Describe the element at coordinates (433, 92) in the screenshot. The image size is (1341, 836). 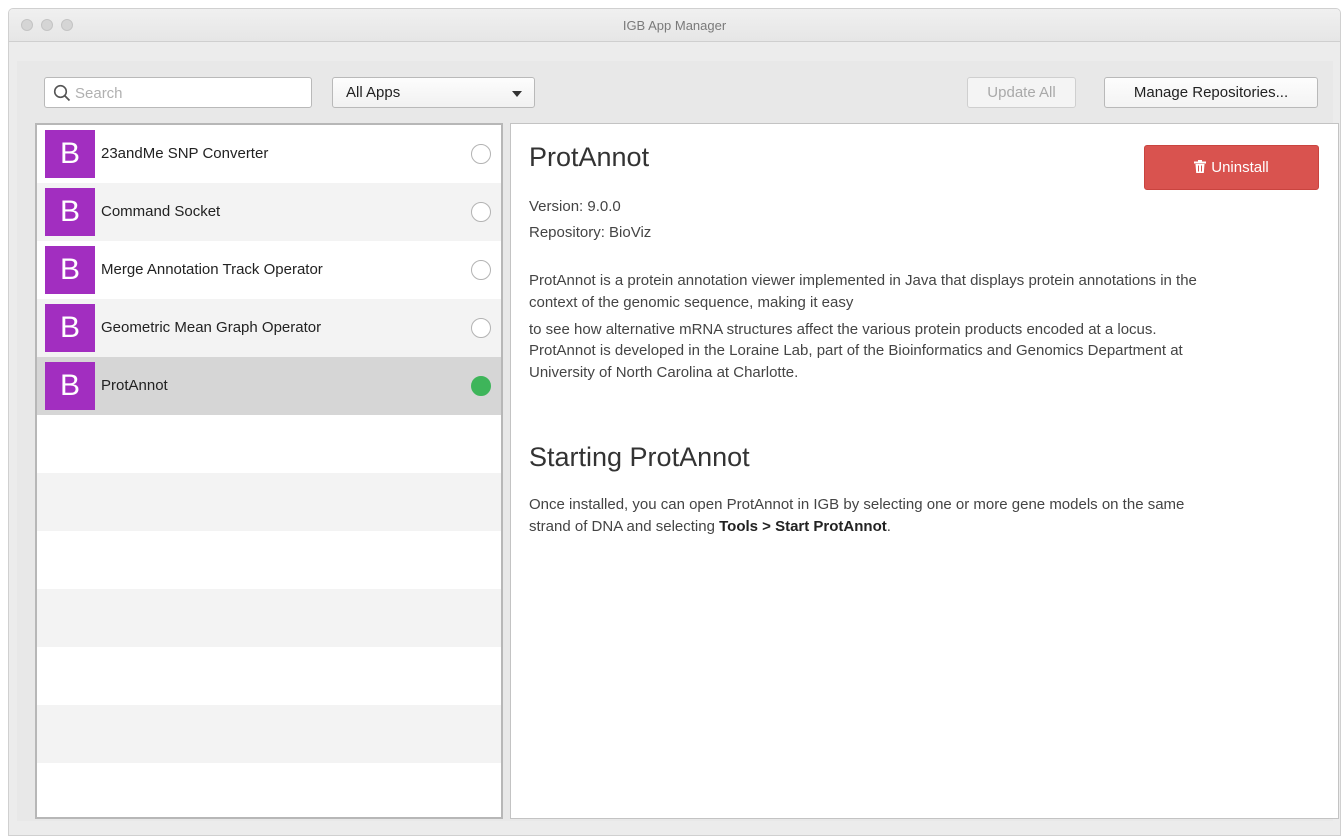
I see `app-filter-dropdown: All Apps` at that location.